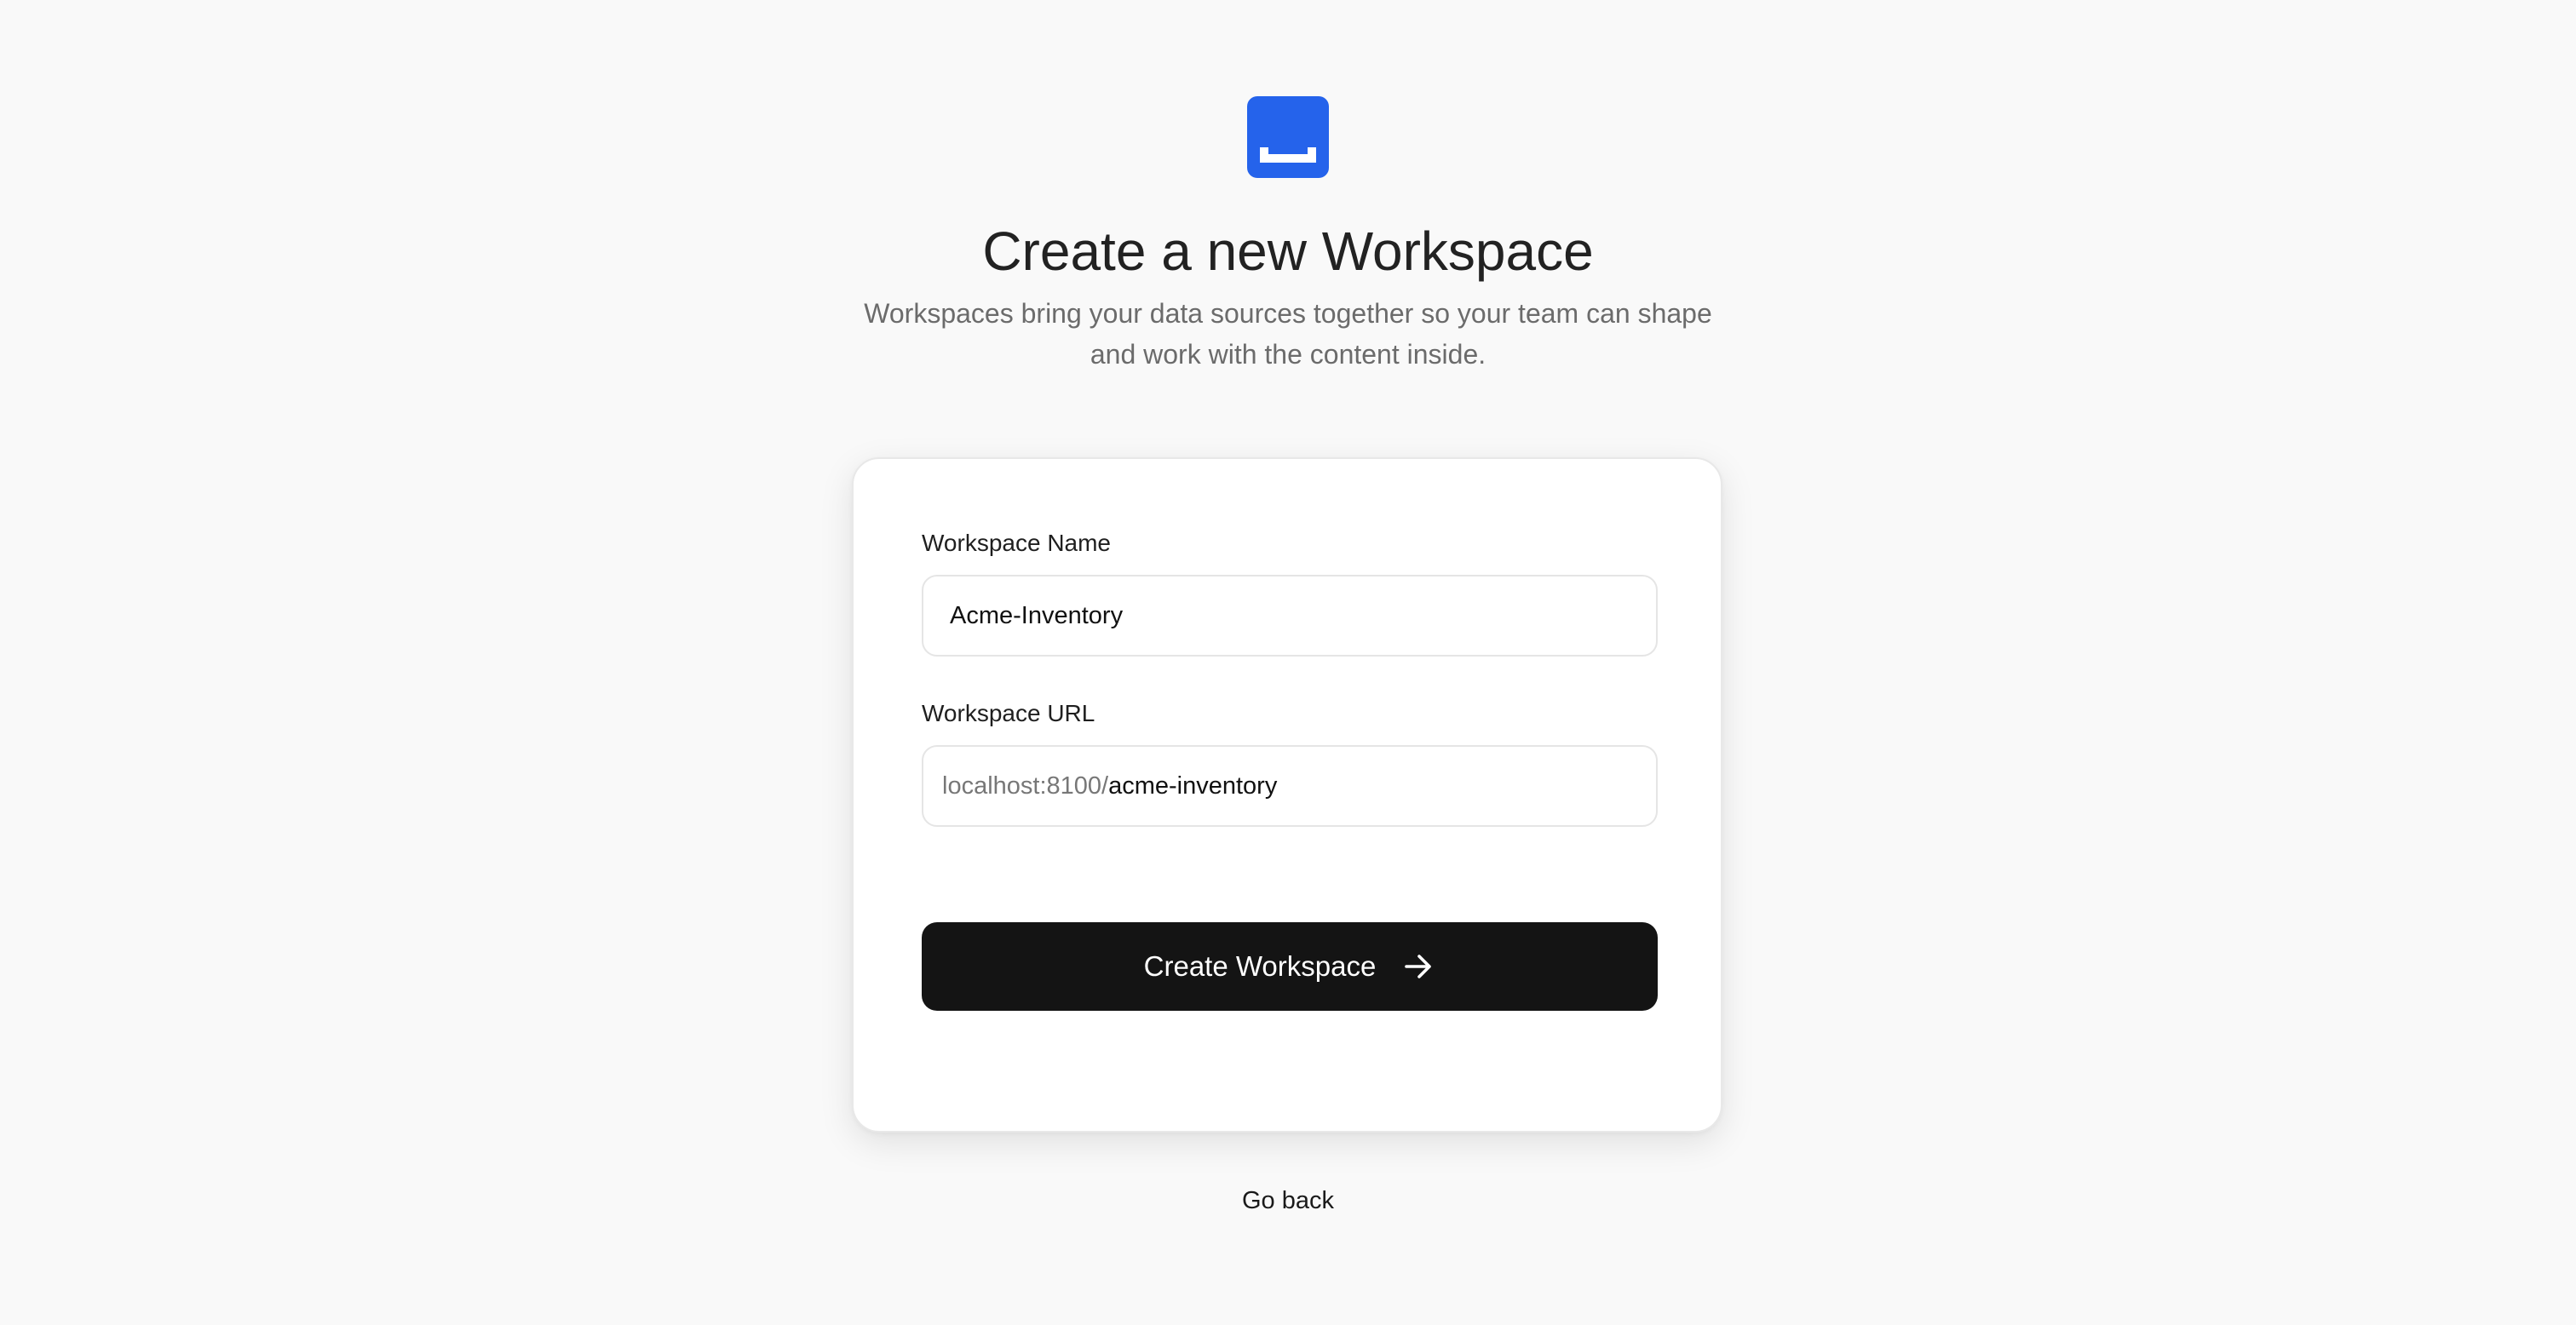 This screenshot has height=1325, width=2576. I want to click on create-workspace-button: Create Workspace, so click(1290, 966).